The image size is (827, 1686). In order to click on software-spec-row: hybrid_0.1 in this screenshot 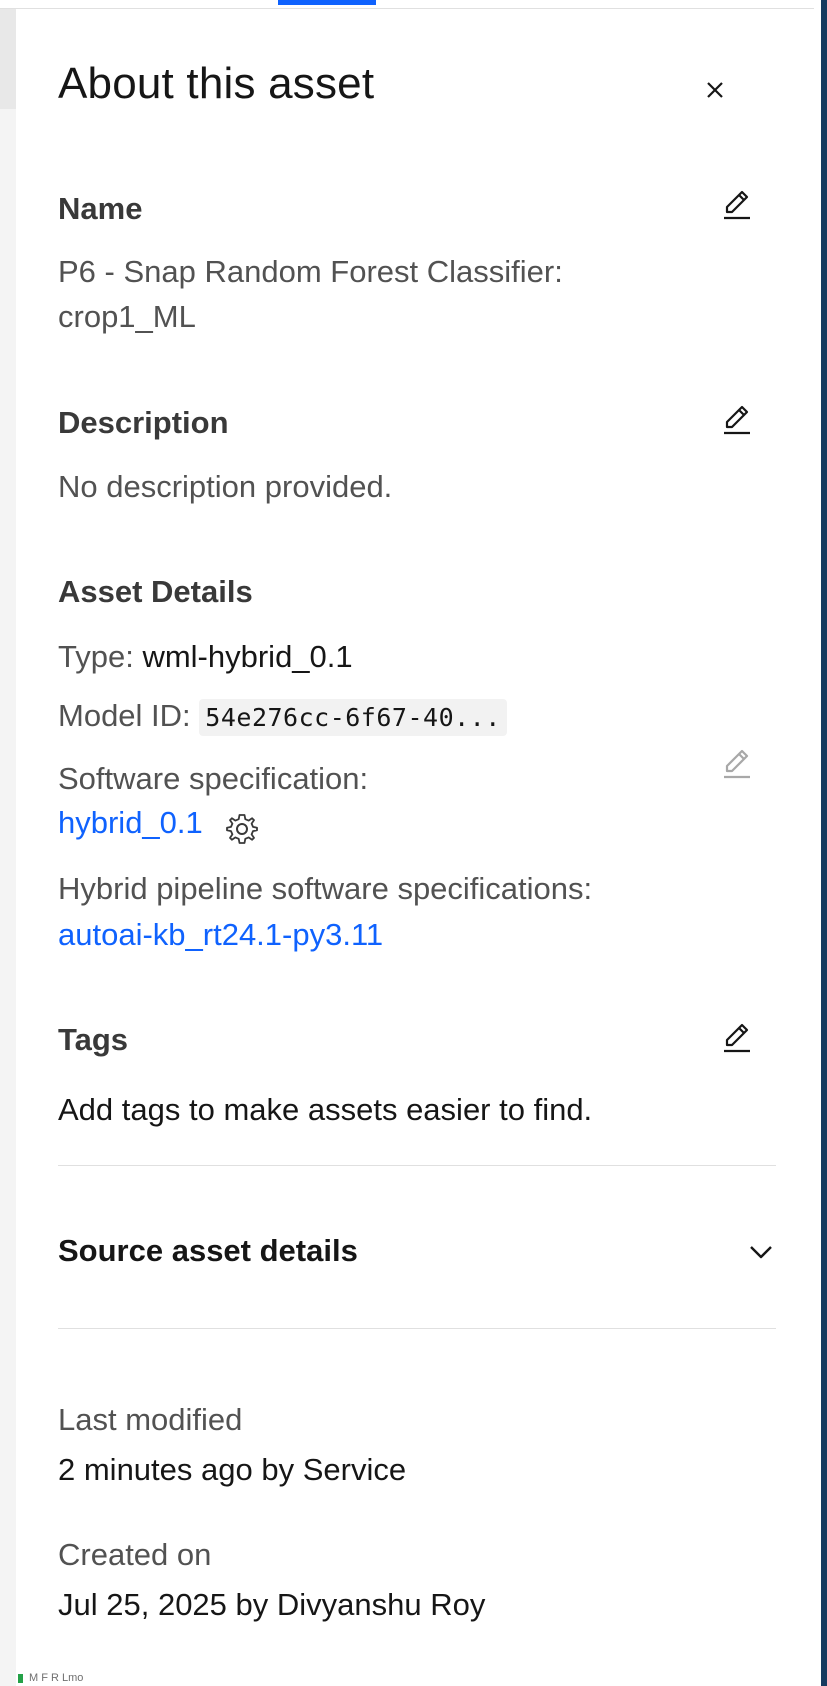, I will do `click(158, 825)`.